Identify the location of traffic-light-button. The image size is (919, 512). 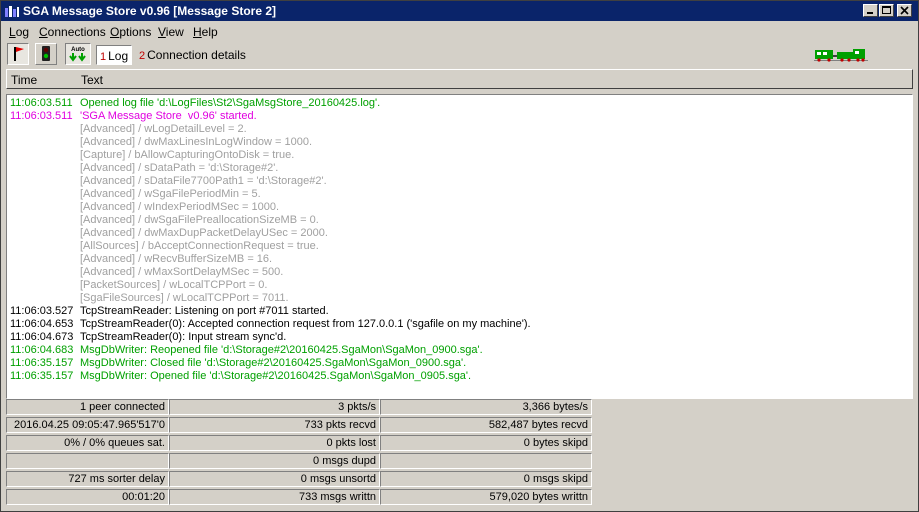
(46, 54).